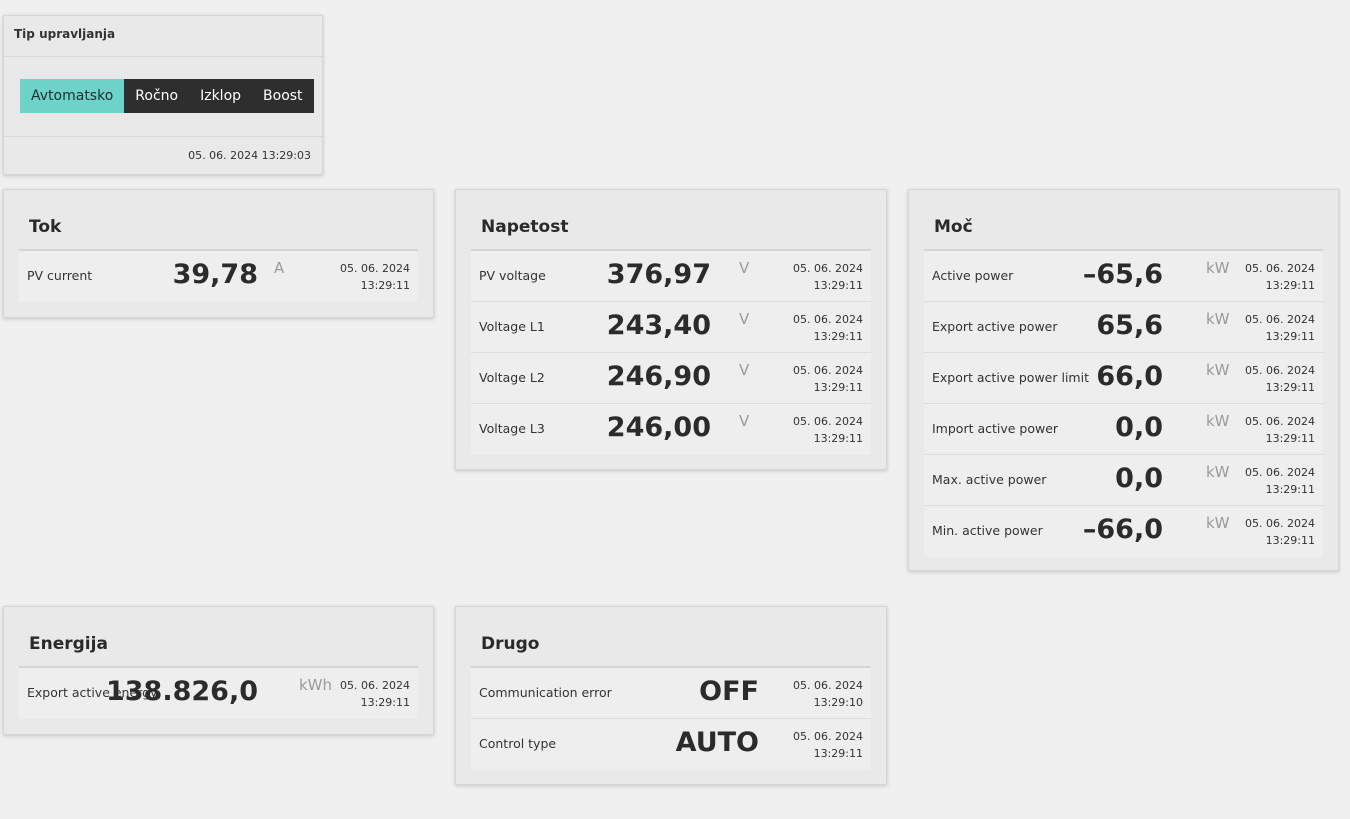  Describe the element at coordinates (671, 637) in the screenshot. I see `card-title: Drugo` at that location.